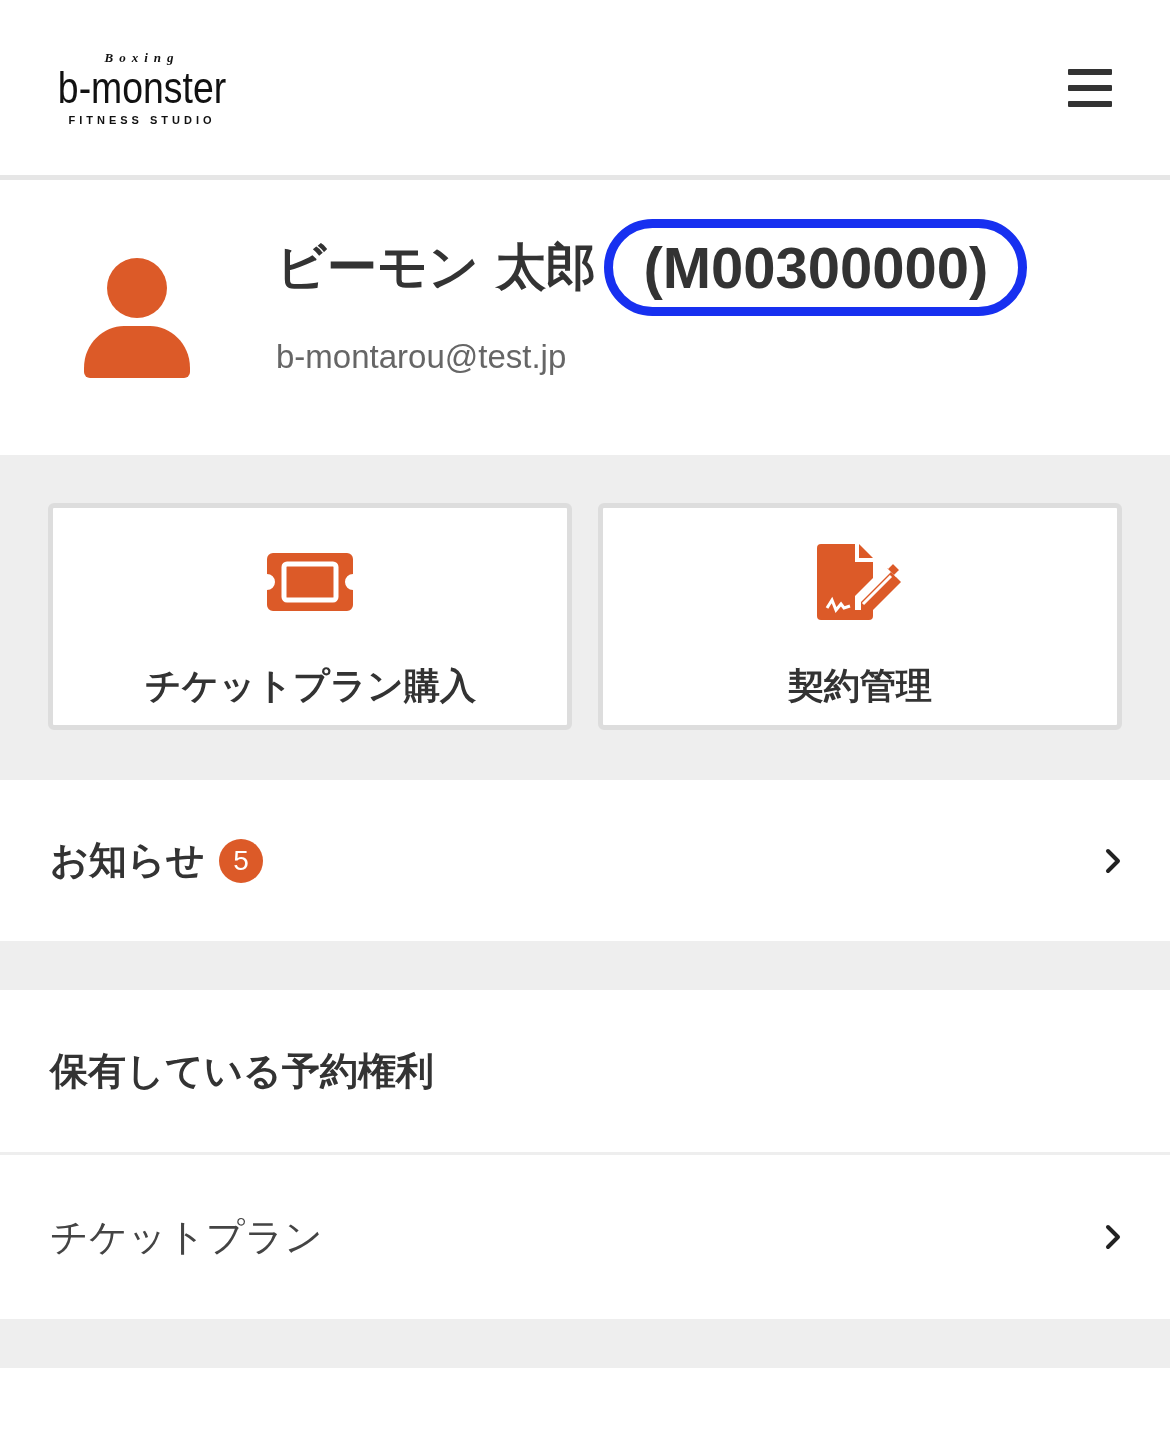 The image size is (1170, 1436). Describe the element at coordinates (422, 357) in the screenshot. I see `user-email: b-montarou@test.jp` at that location.